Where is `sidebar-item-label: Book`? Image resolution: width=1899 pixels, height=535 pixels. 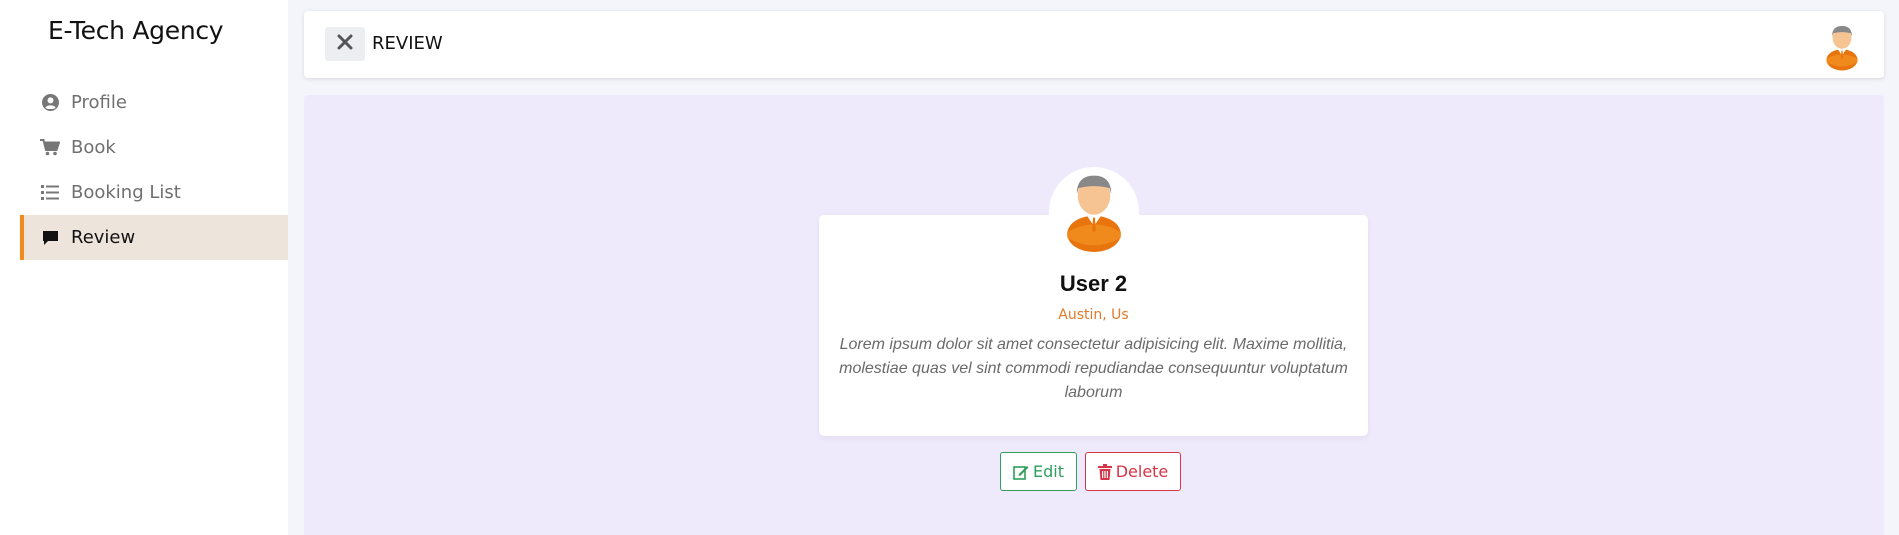
sidebar-item-label: Book is located at coordinates (93, 147).